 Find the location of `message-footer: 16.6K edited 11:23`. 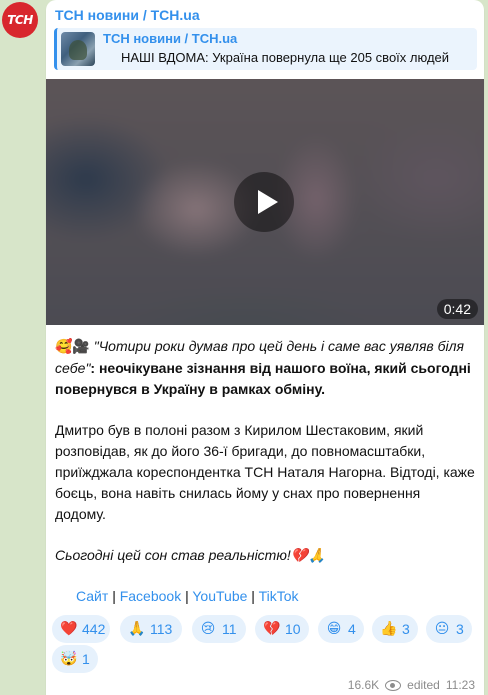

message-footer: 16.6K edited 11:23 is located at coordinates (411, 685).